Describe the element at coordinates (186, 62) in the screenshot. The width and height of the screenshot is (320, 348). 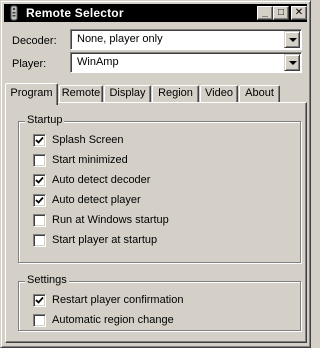
I see `player-select: WinAmp` at that location.